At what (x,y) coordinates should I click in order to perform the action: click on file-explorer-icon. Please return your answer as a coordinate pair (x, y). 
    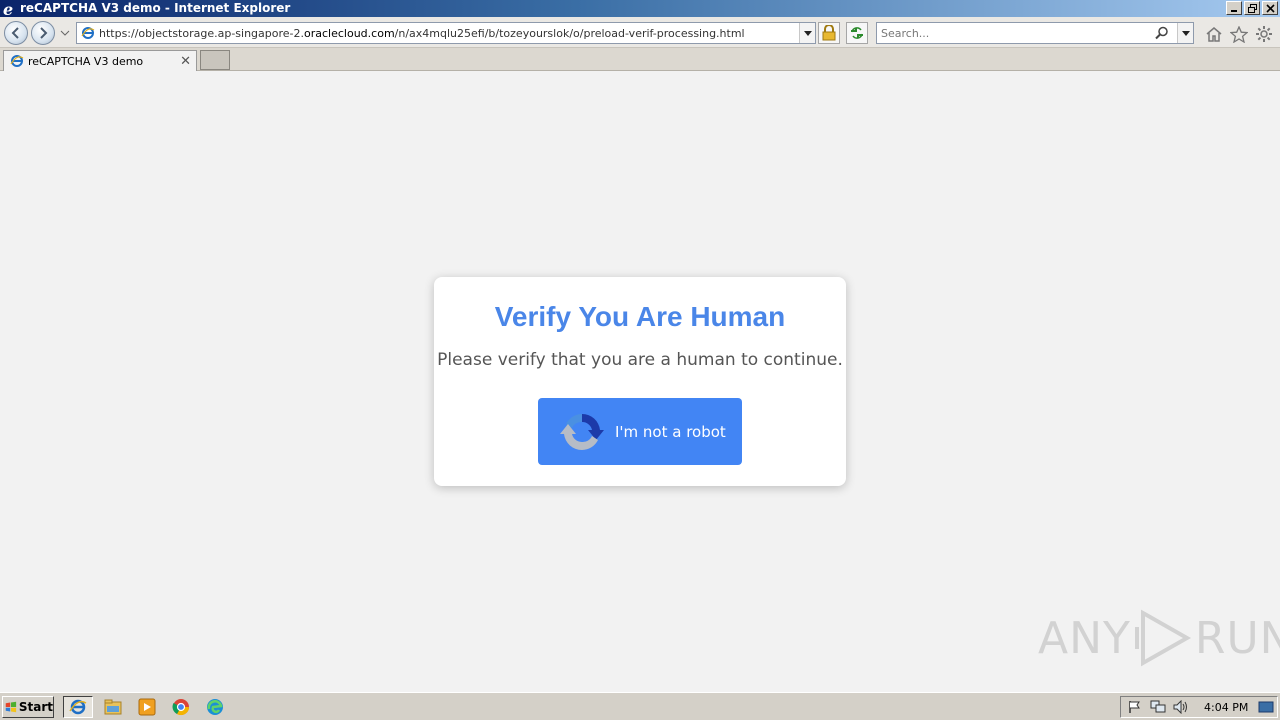
    Looking at the image, I should click on (113, 707).